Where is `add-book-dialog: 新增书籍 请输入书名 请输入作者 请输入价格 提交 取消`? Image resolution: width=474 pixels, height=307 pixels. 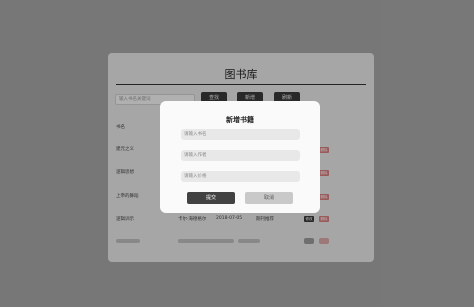
add-book-dialog: 新增书籍 请输入书名 请输入作者 请输入价格 提交 取消 is located at coordinates (240, 157).